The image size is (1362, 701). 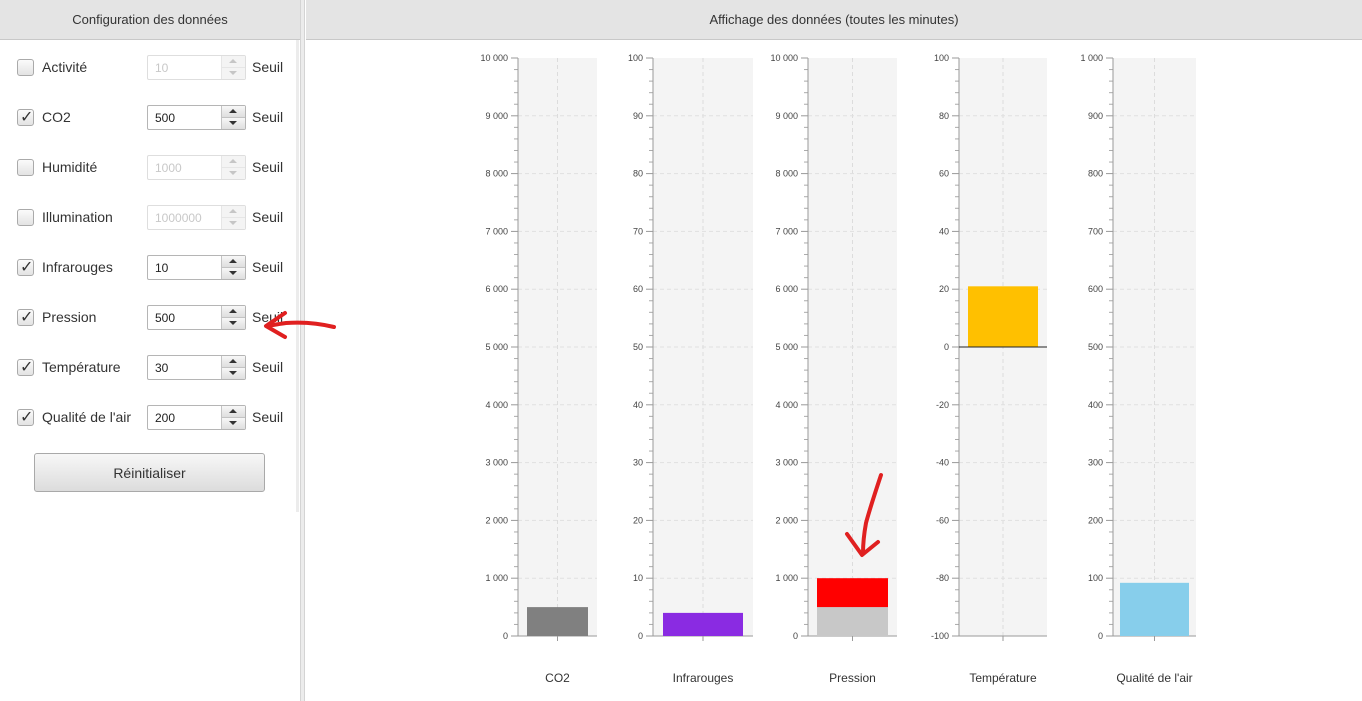 I want to click on illumination-increment-button, so click(x=233, y=212).